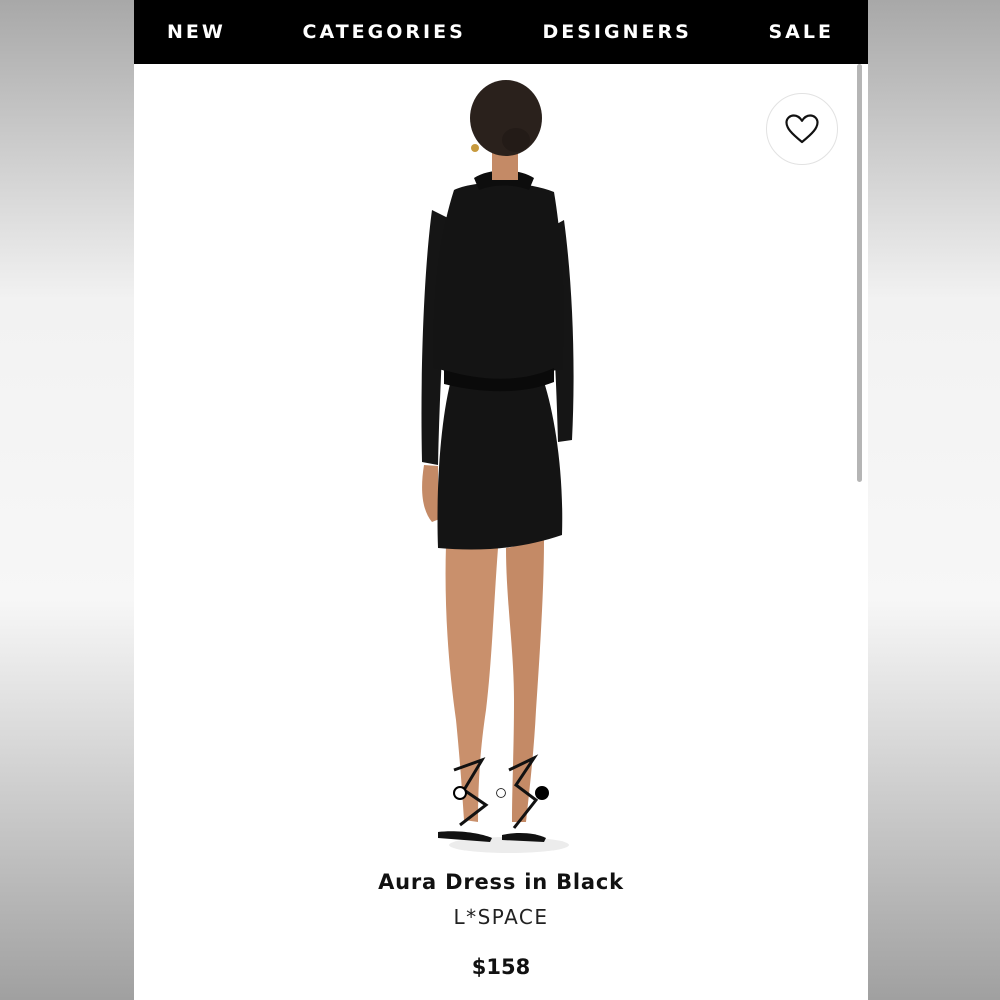 The width and height of the screenshot is (1000, 1000). I want to click on heart-icon, so click(802, 129).